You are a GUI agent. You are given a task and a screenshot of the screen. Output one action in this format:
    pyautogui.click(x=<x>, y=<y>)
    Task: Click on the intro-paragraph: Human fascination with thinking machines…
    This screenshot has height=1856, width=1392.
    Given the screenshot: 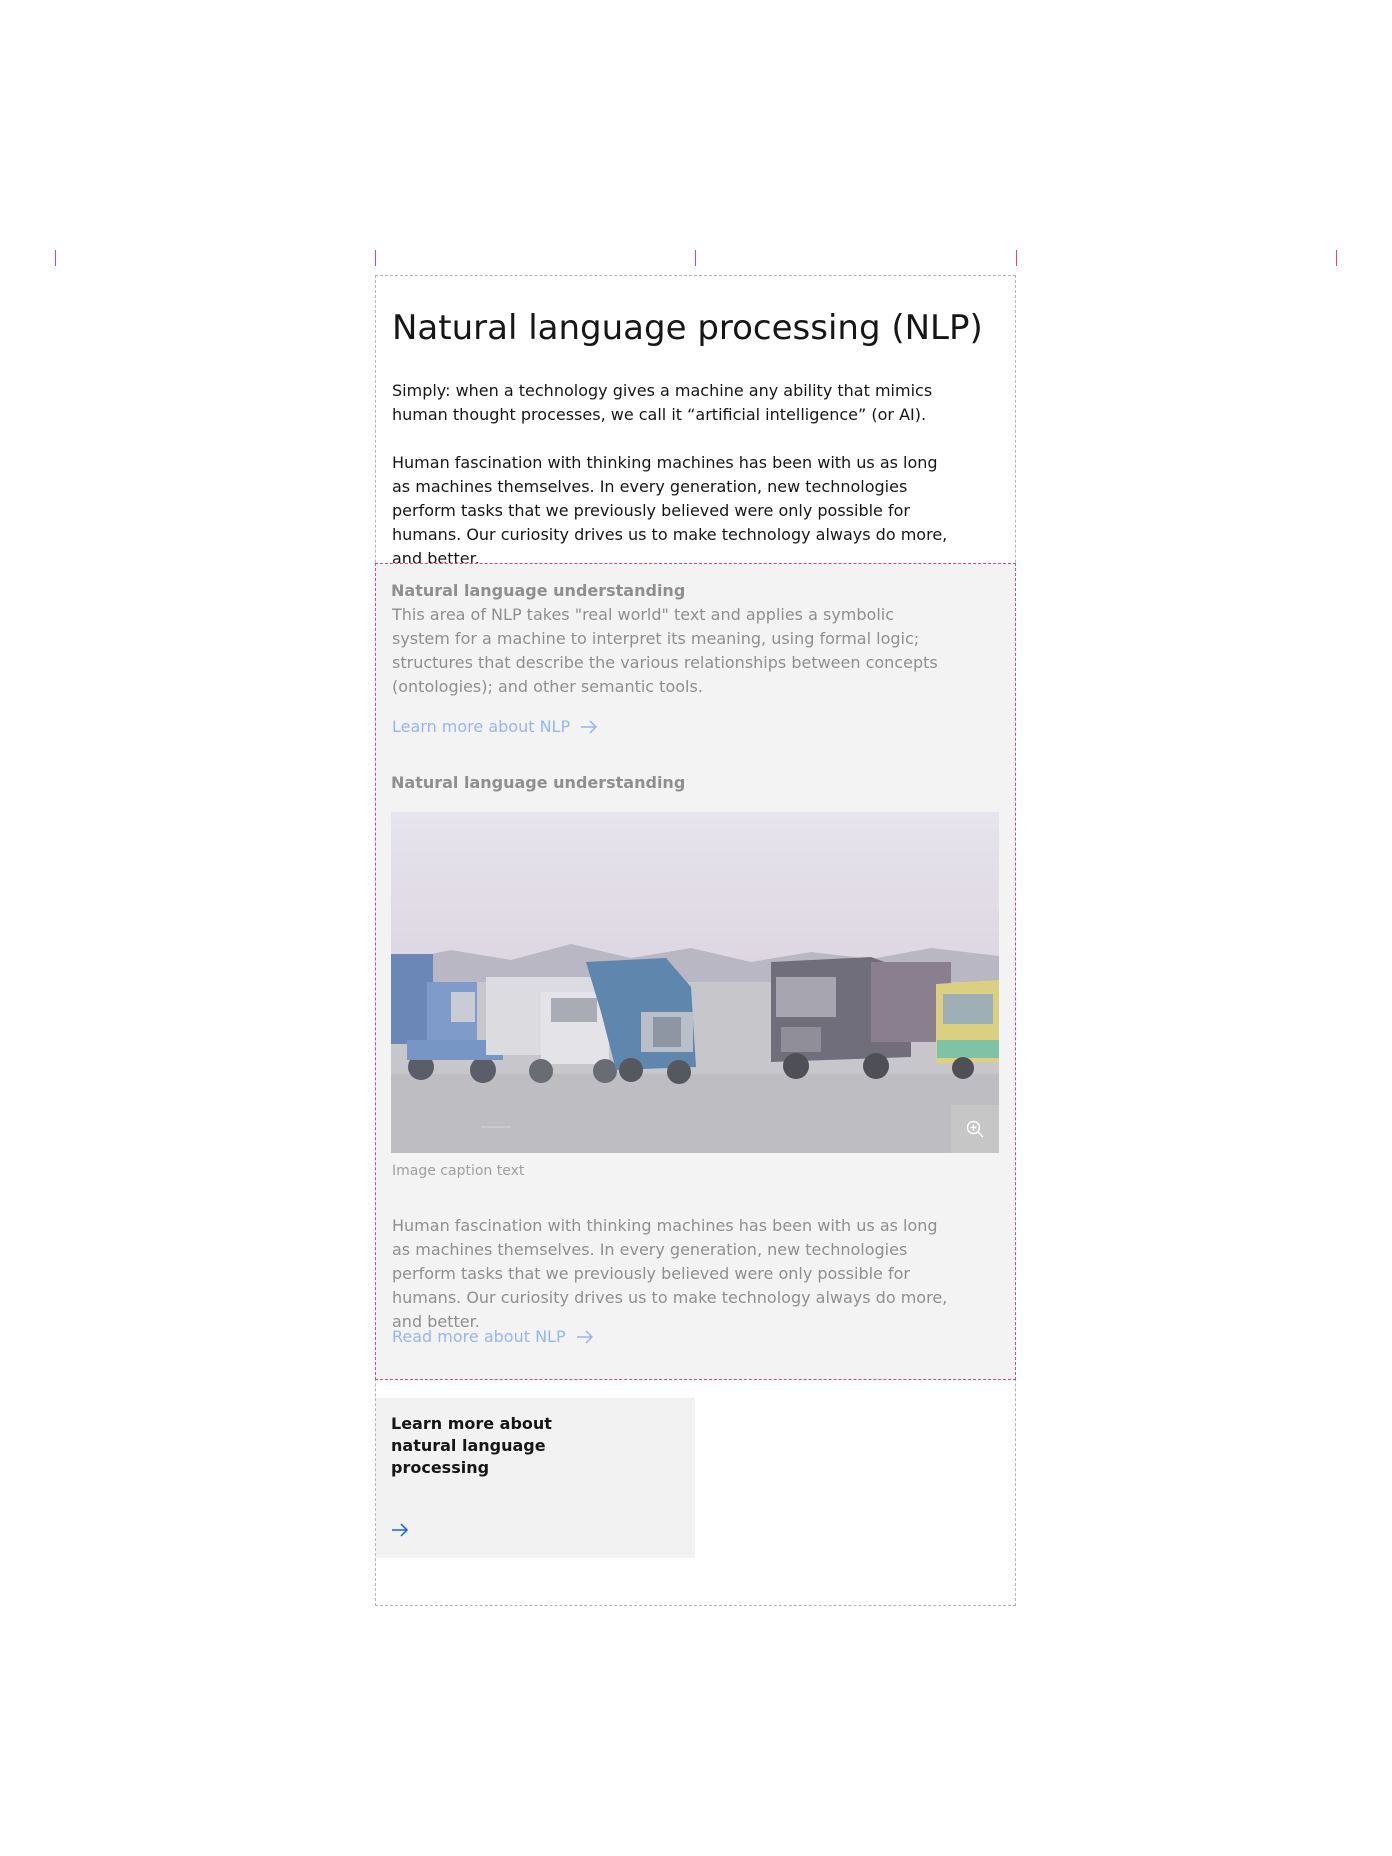 What is the action you would take?
    pyautogui.click(x=670, y=510)
    